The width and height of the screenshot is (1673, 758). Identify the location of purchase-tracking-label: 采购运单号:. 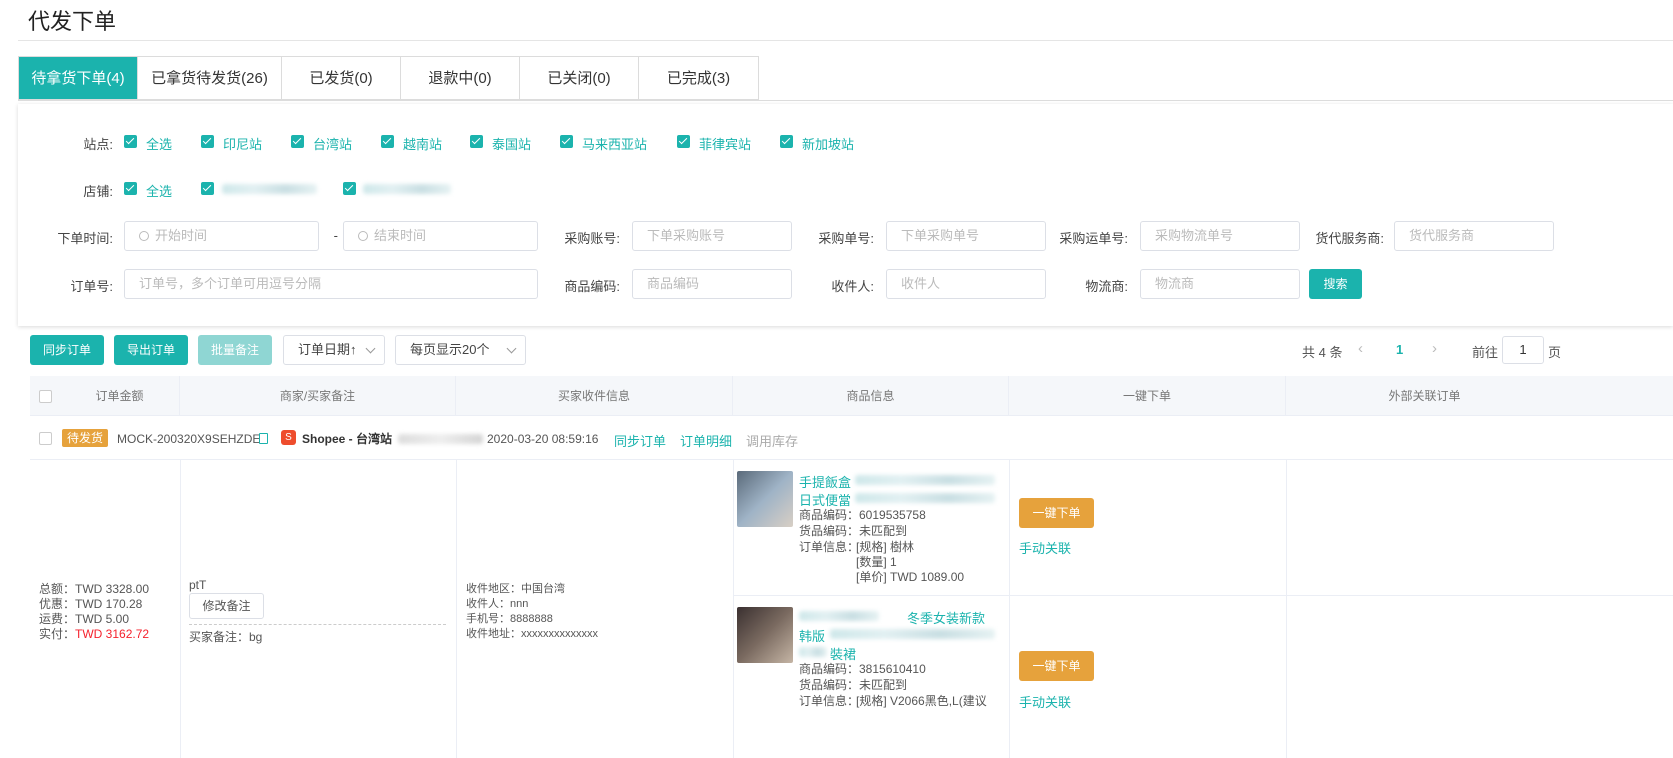
(1093, 238).